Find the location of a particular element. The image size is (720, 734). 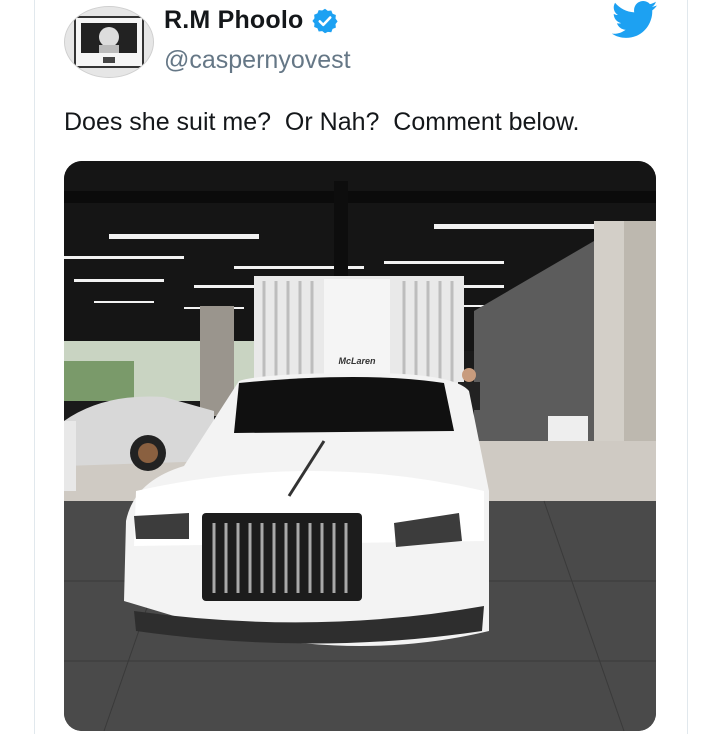

showroom-sign: McLaren is located at coordinates (357, 361).